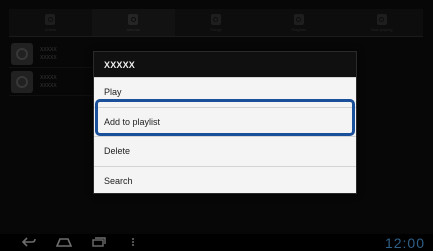 The width and height of the screenshot is (433, 251). Describe the element at coordinates (225, 151) in the screenshot. I see `menu-item-delete: Delete` at that location.